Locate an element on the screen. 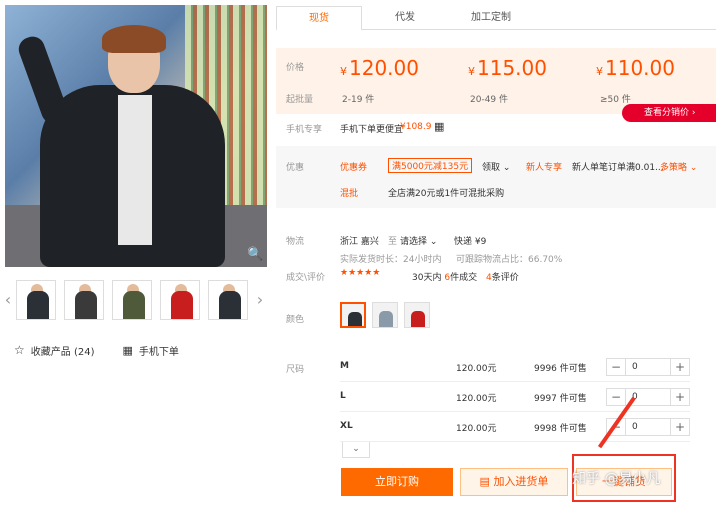  color-swatch-gray is located at coordinates (385, 315).